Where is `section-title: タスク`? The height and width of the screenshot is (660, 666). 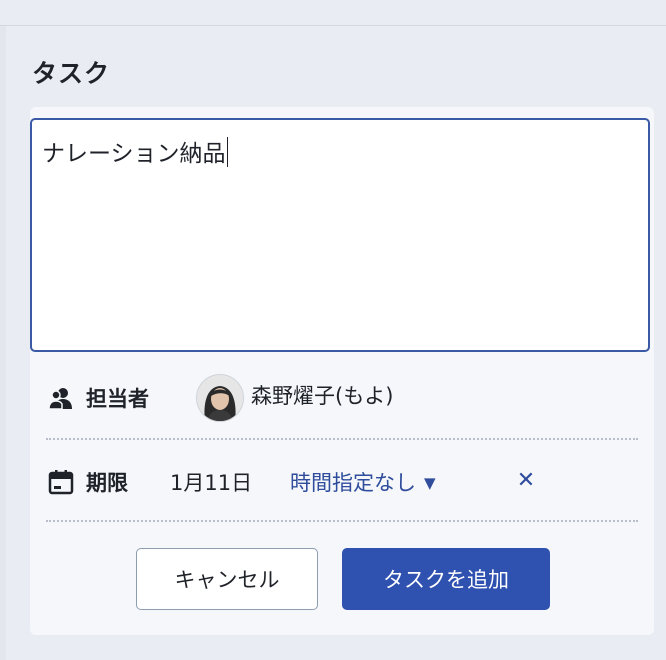 section-title: タスク is located at coordinates (71, 73).